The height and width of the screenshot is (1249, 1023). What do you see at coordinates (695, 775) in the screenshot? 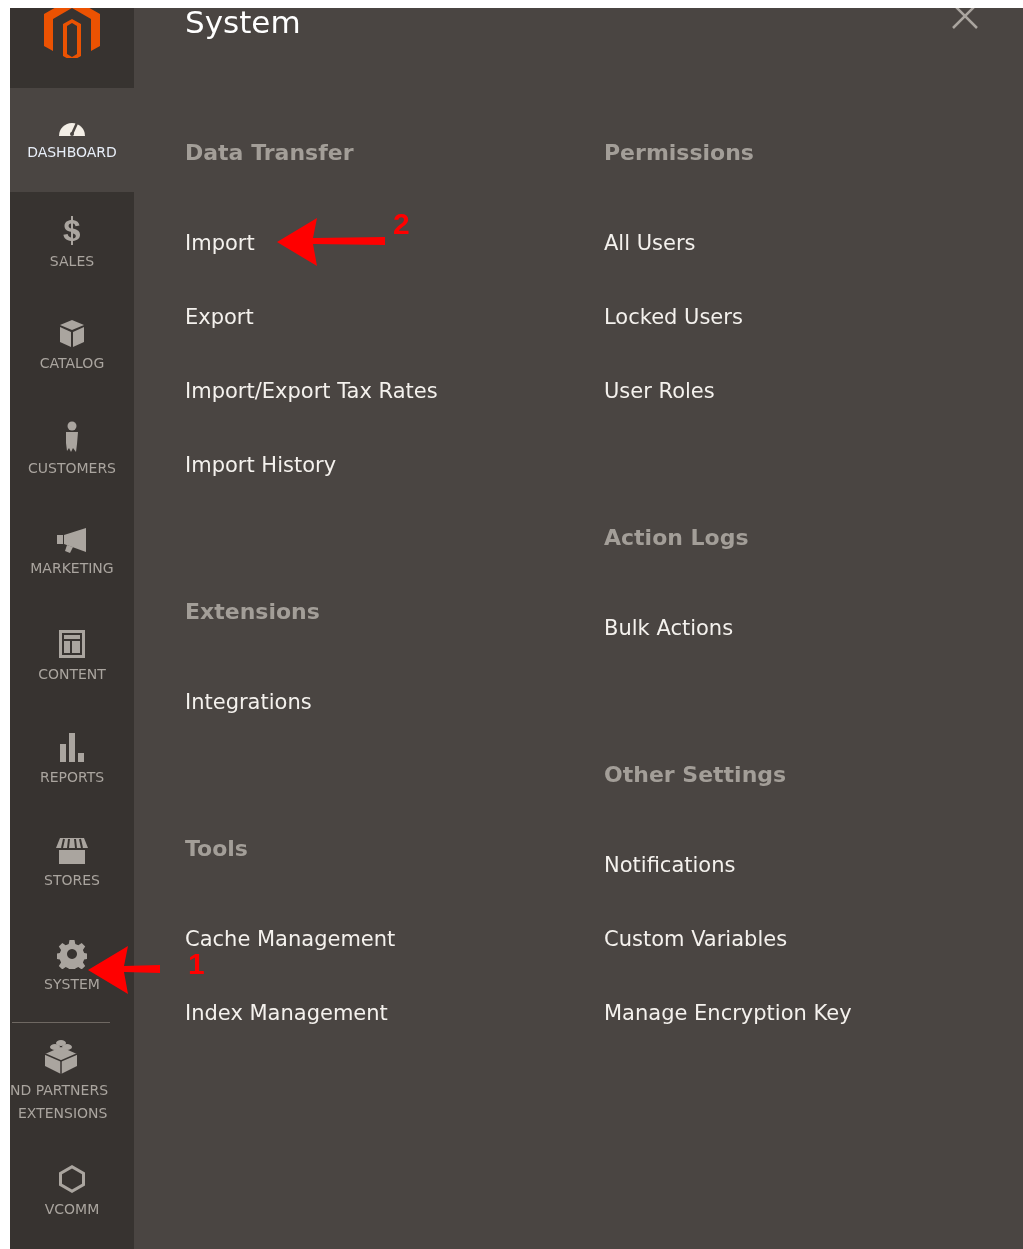
I see `section-heading: Other Settings` at bounding box center [695, 775].